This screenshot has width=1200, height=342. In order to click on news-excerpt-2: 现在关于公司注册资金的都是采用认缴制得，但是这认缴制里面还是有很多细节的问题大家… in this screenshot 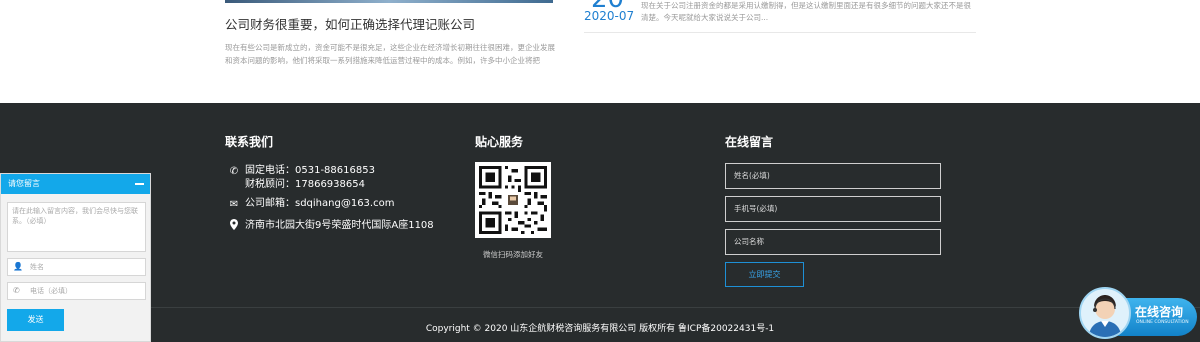, I will do `click(806, 12)`.